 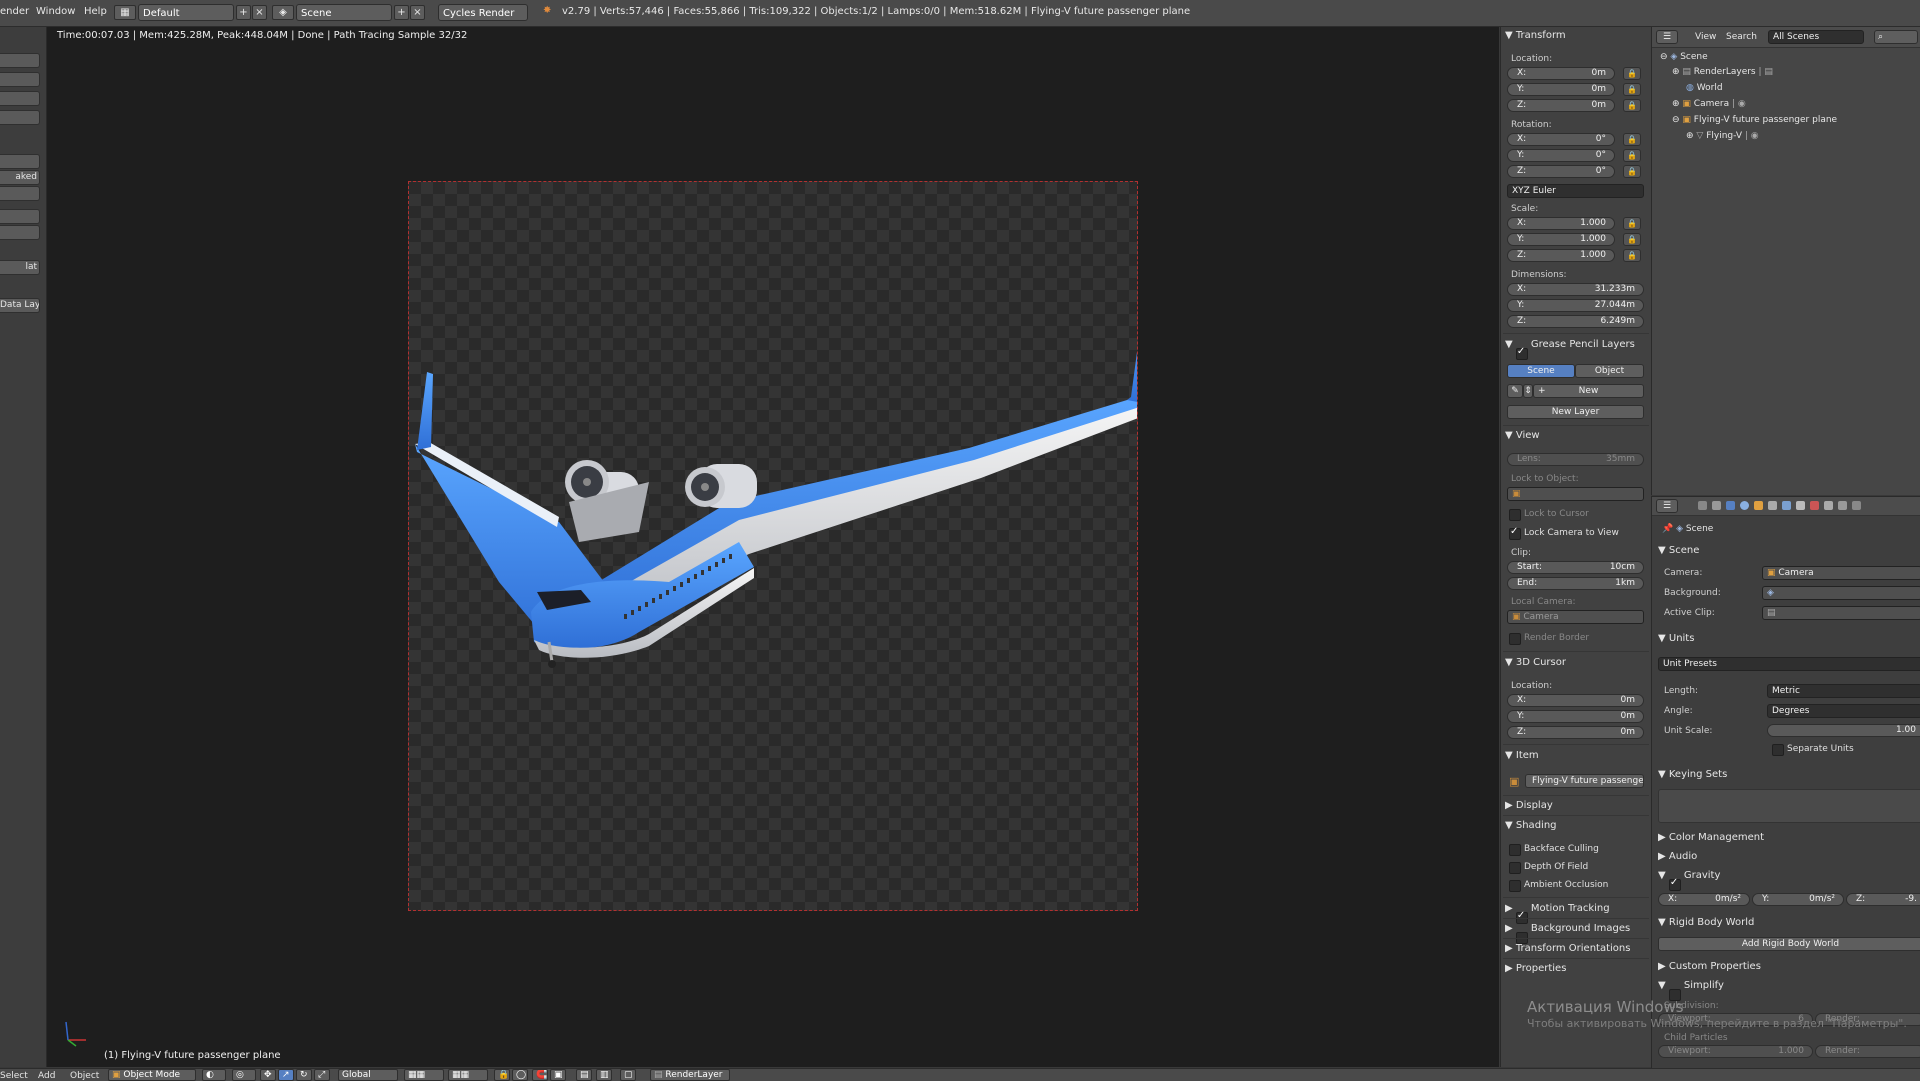 I want to click on outliner-scene: ⊖ ◈ Scene, so click(x=1684, y=57).